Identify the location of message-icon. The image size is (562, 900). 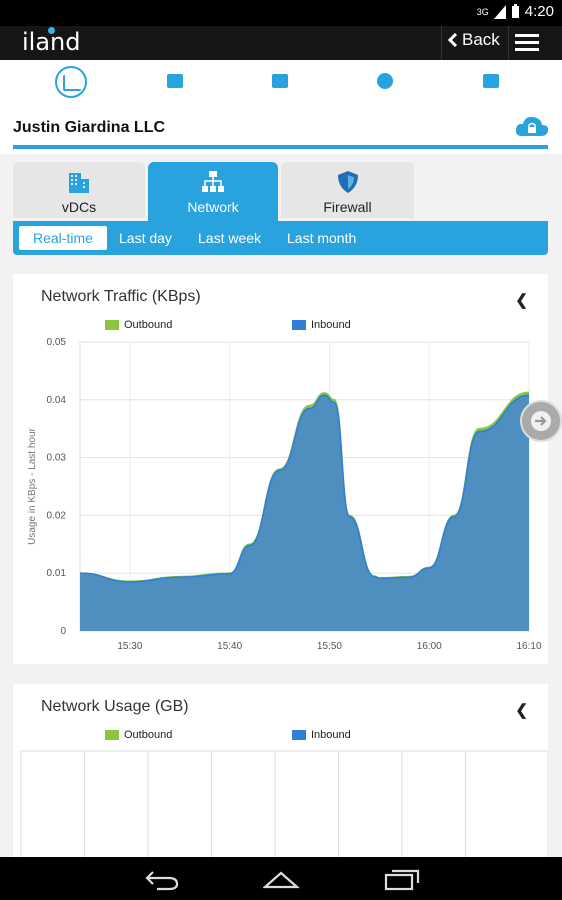
(280, 81).